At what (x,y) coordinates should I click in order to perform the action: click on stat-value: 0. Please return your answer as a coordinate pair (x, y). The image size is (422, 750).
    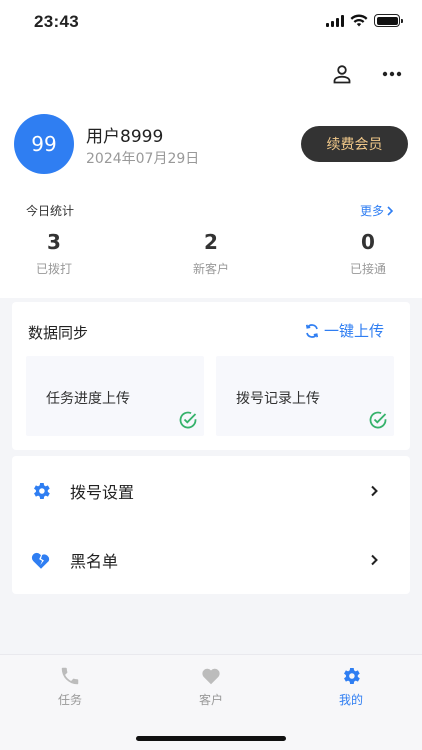
    Looking at the image, I should click on (368, 242).